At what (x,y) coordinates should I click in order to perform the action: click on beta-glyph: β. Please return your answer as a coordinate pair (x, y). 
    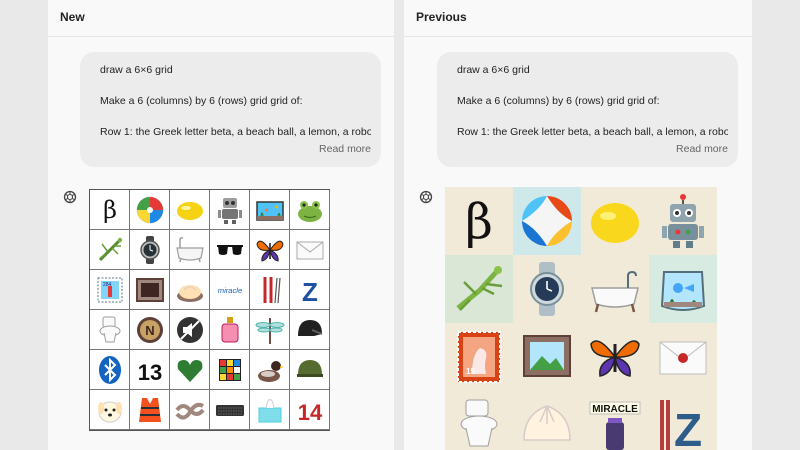
    Looking at the image, I should click on (110, 210).